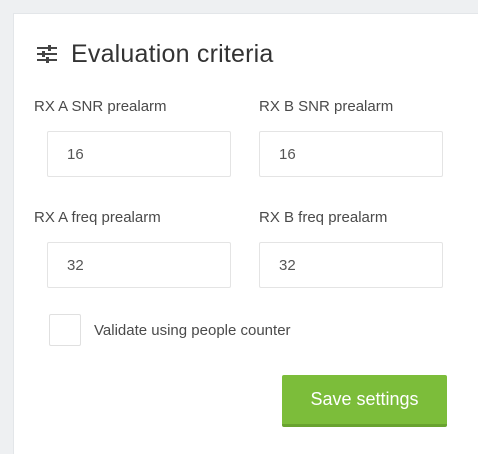 This screenshot has height=454, width=478. What do you see at coordinates (100, 106) in the screenshot?
I see `rx-a-snr-prealarm-label: RX A SNR prealarm` at bounding box center [100, 106].